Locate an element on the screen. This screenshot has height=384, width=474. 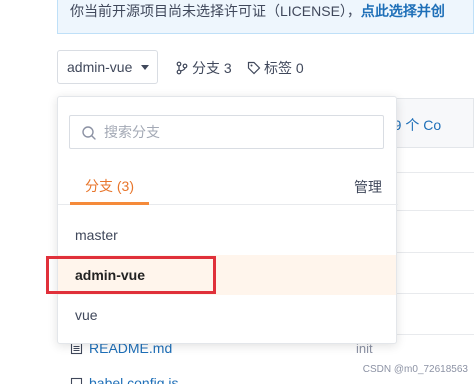
manage-branches-link: 管理 is located at coordinates (368, 187).